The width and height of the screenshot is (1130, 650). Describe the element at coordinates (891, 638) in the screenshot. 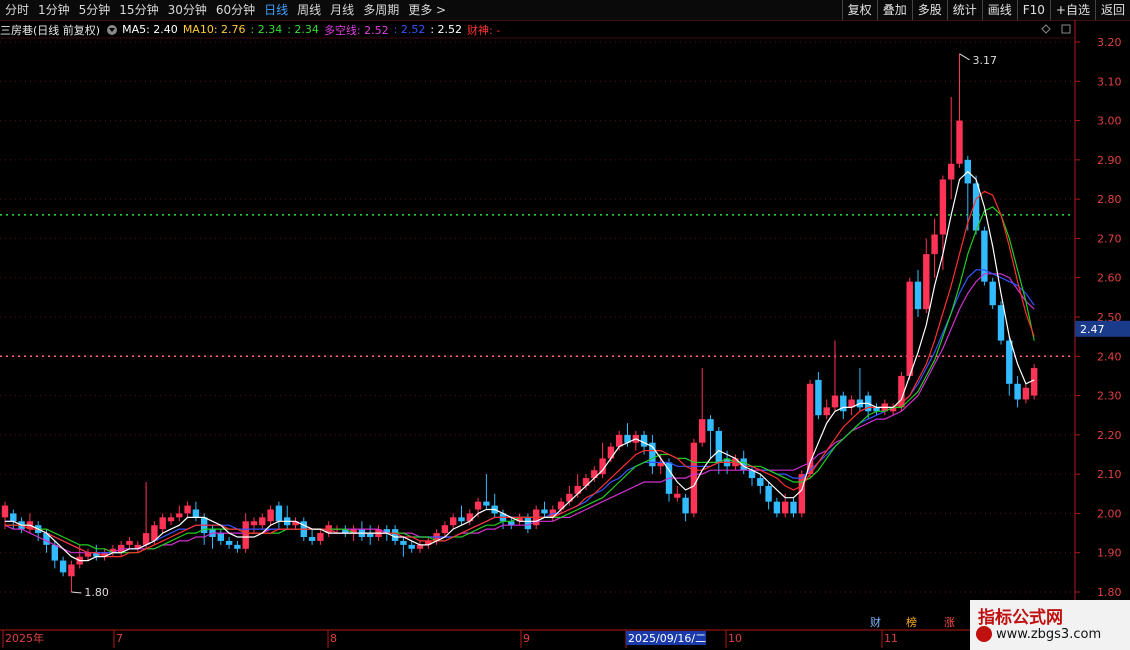

I see `x-tick-label: 11` at that location.